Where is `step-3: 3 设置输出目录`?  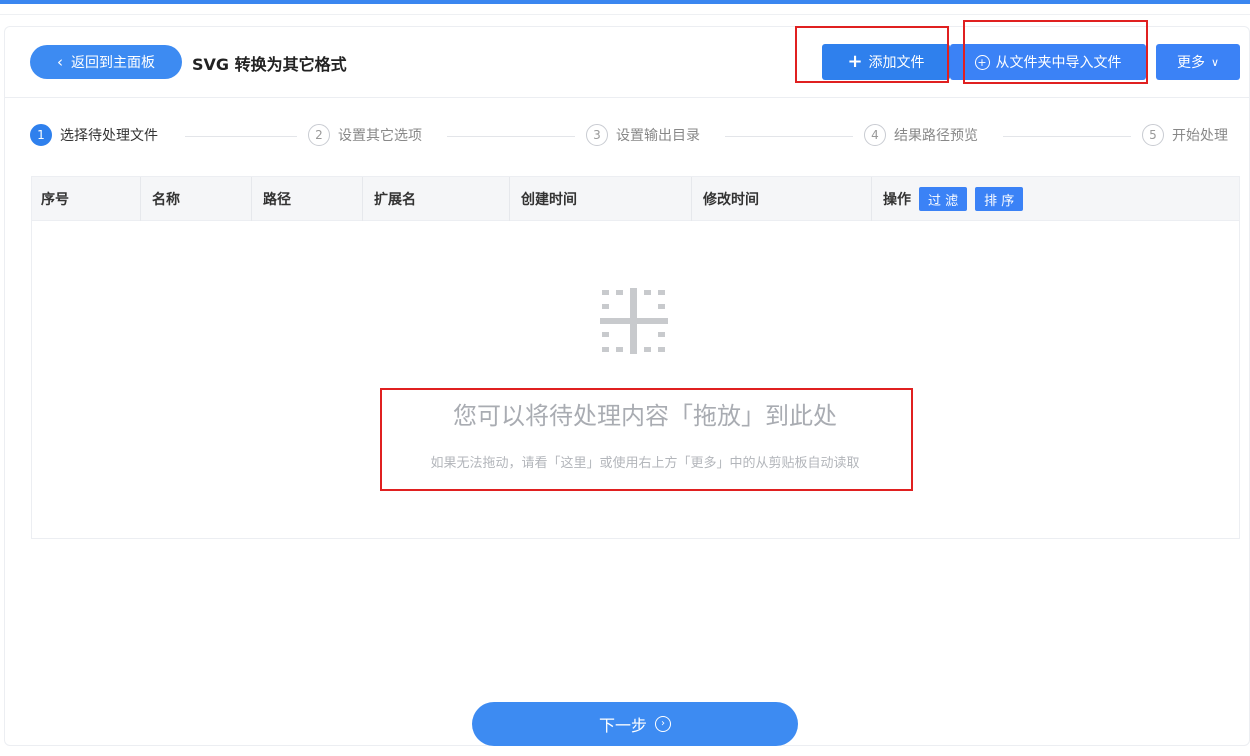 step-3: 3 设置输出目录 is located at coordinates (643, 135).